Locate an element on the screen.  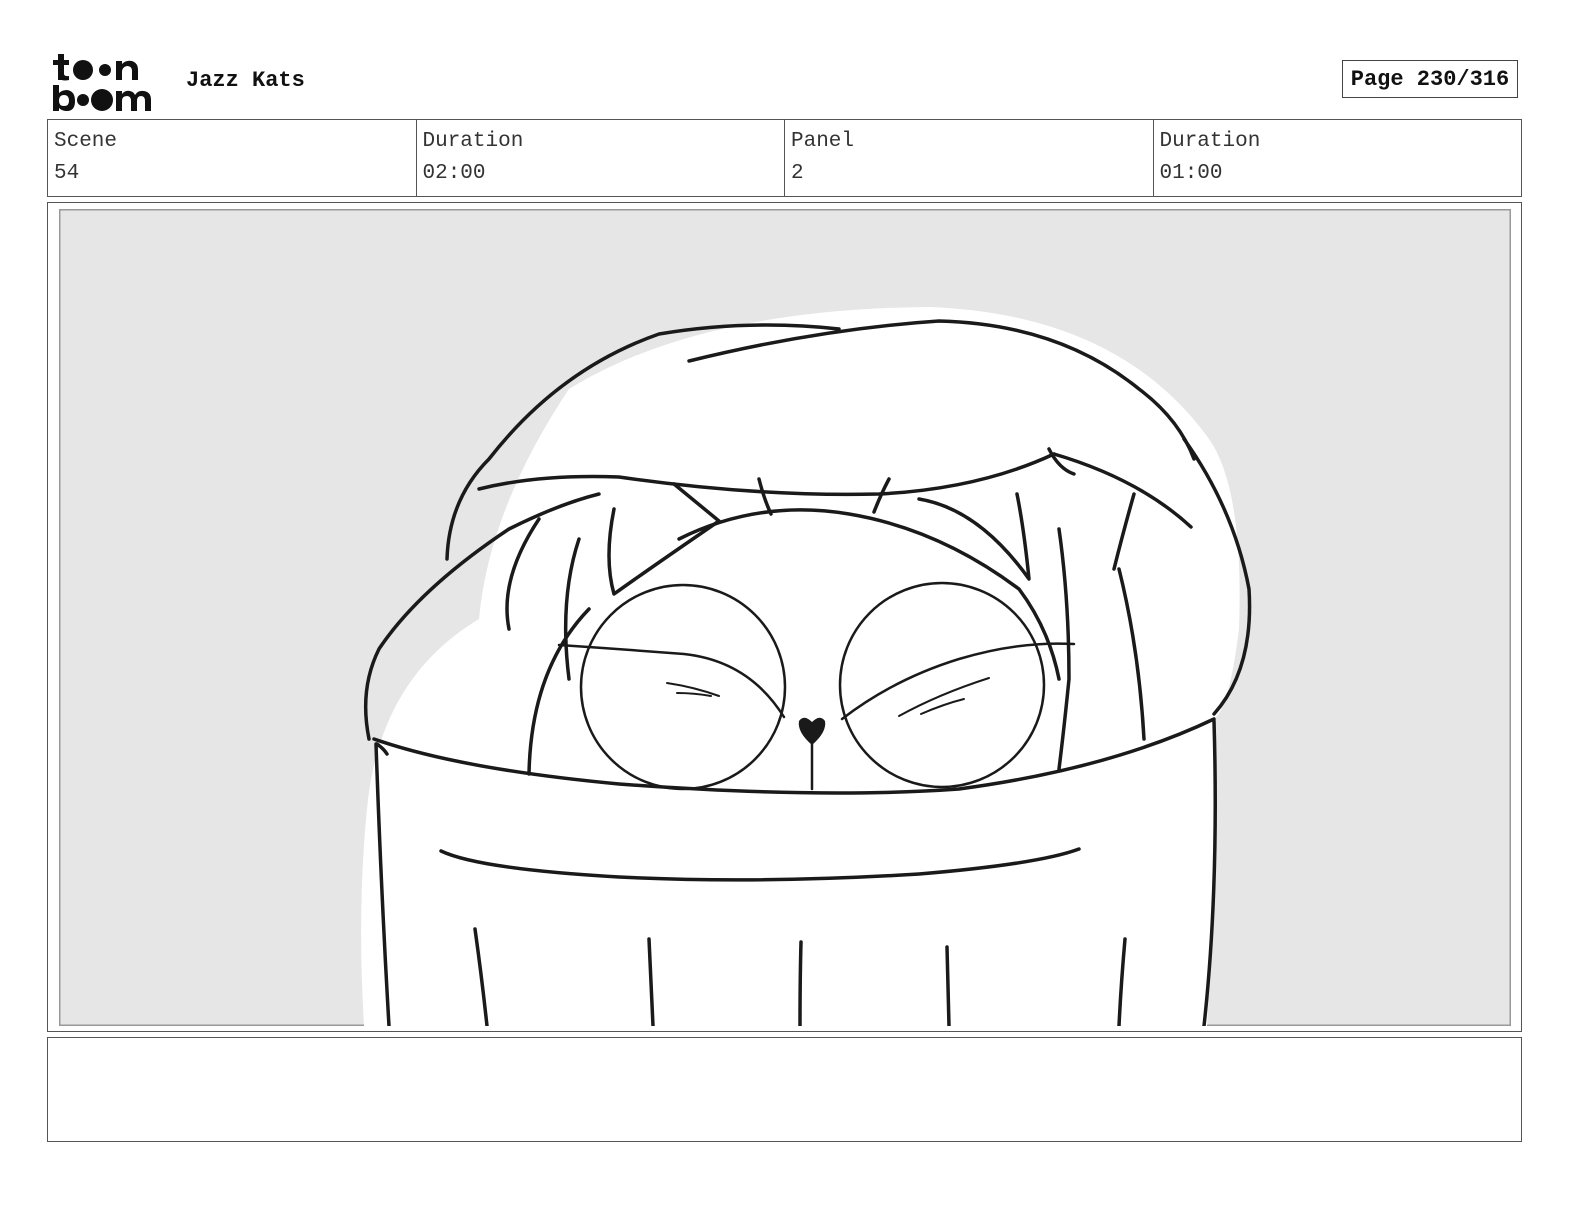
scene-label: Scene is located at coordinates (86, 141).